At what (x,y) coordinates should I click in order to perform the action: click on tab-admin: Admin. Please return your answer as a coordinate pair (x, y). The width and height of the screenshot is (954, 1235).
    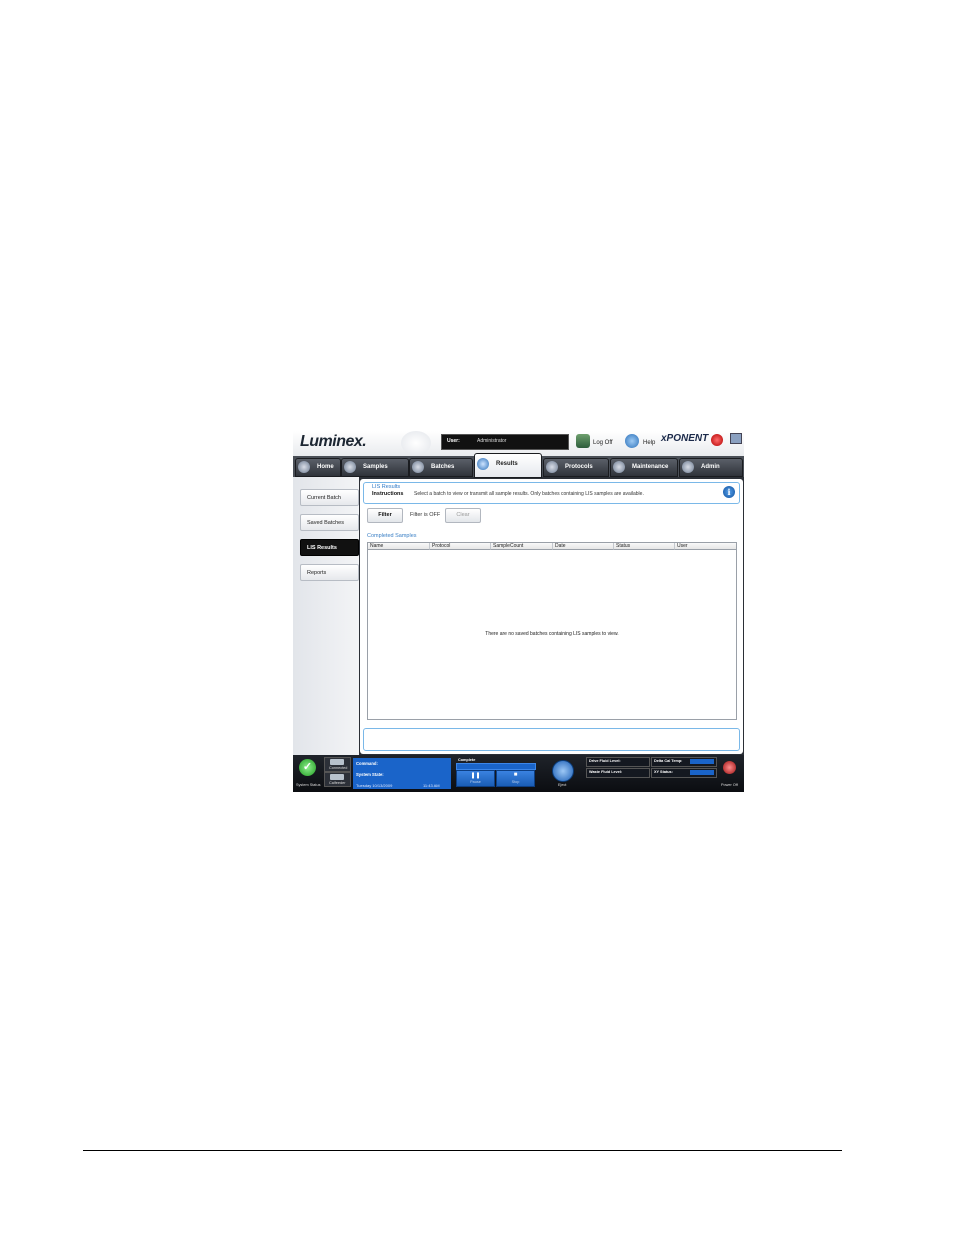
    Looking at the image, I should click on (711, 467).